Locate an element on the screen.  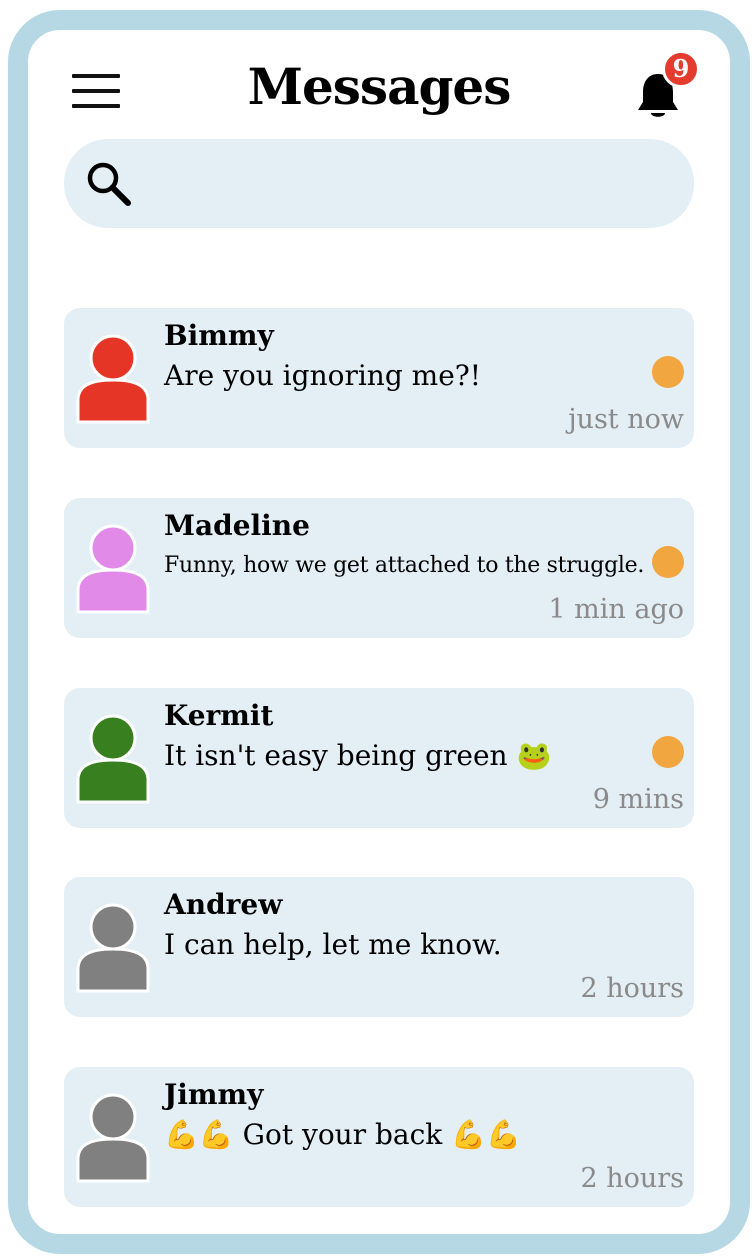
message-preview: I can help, let me know. is located at coordinates (333, 944).